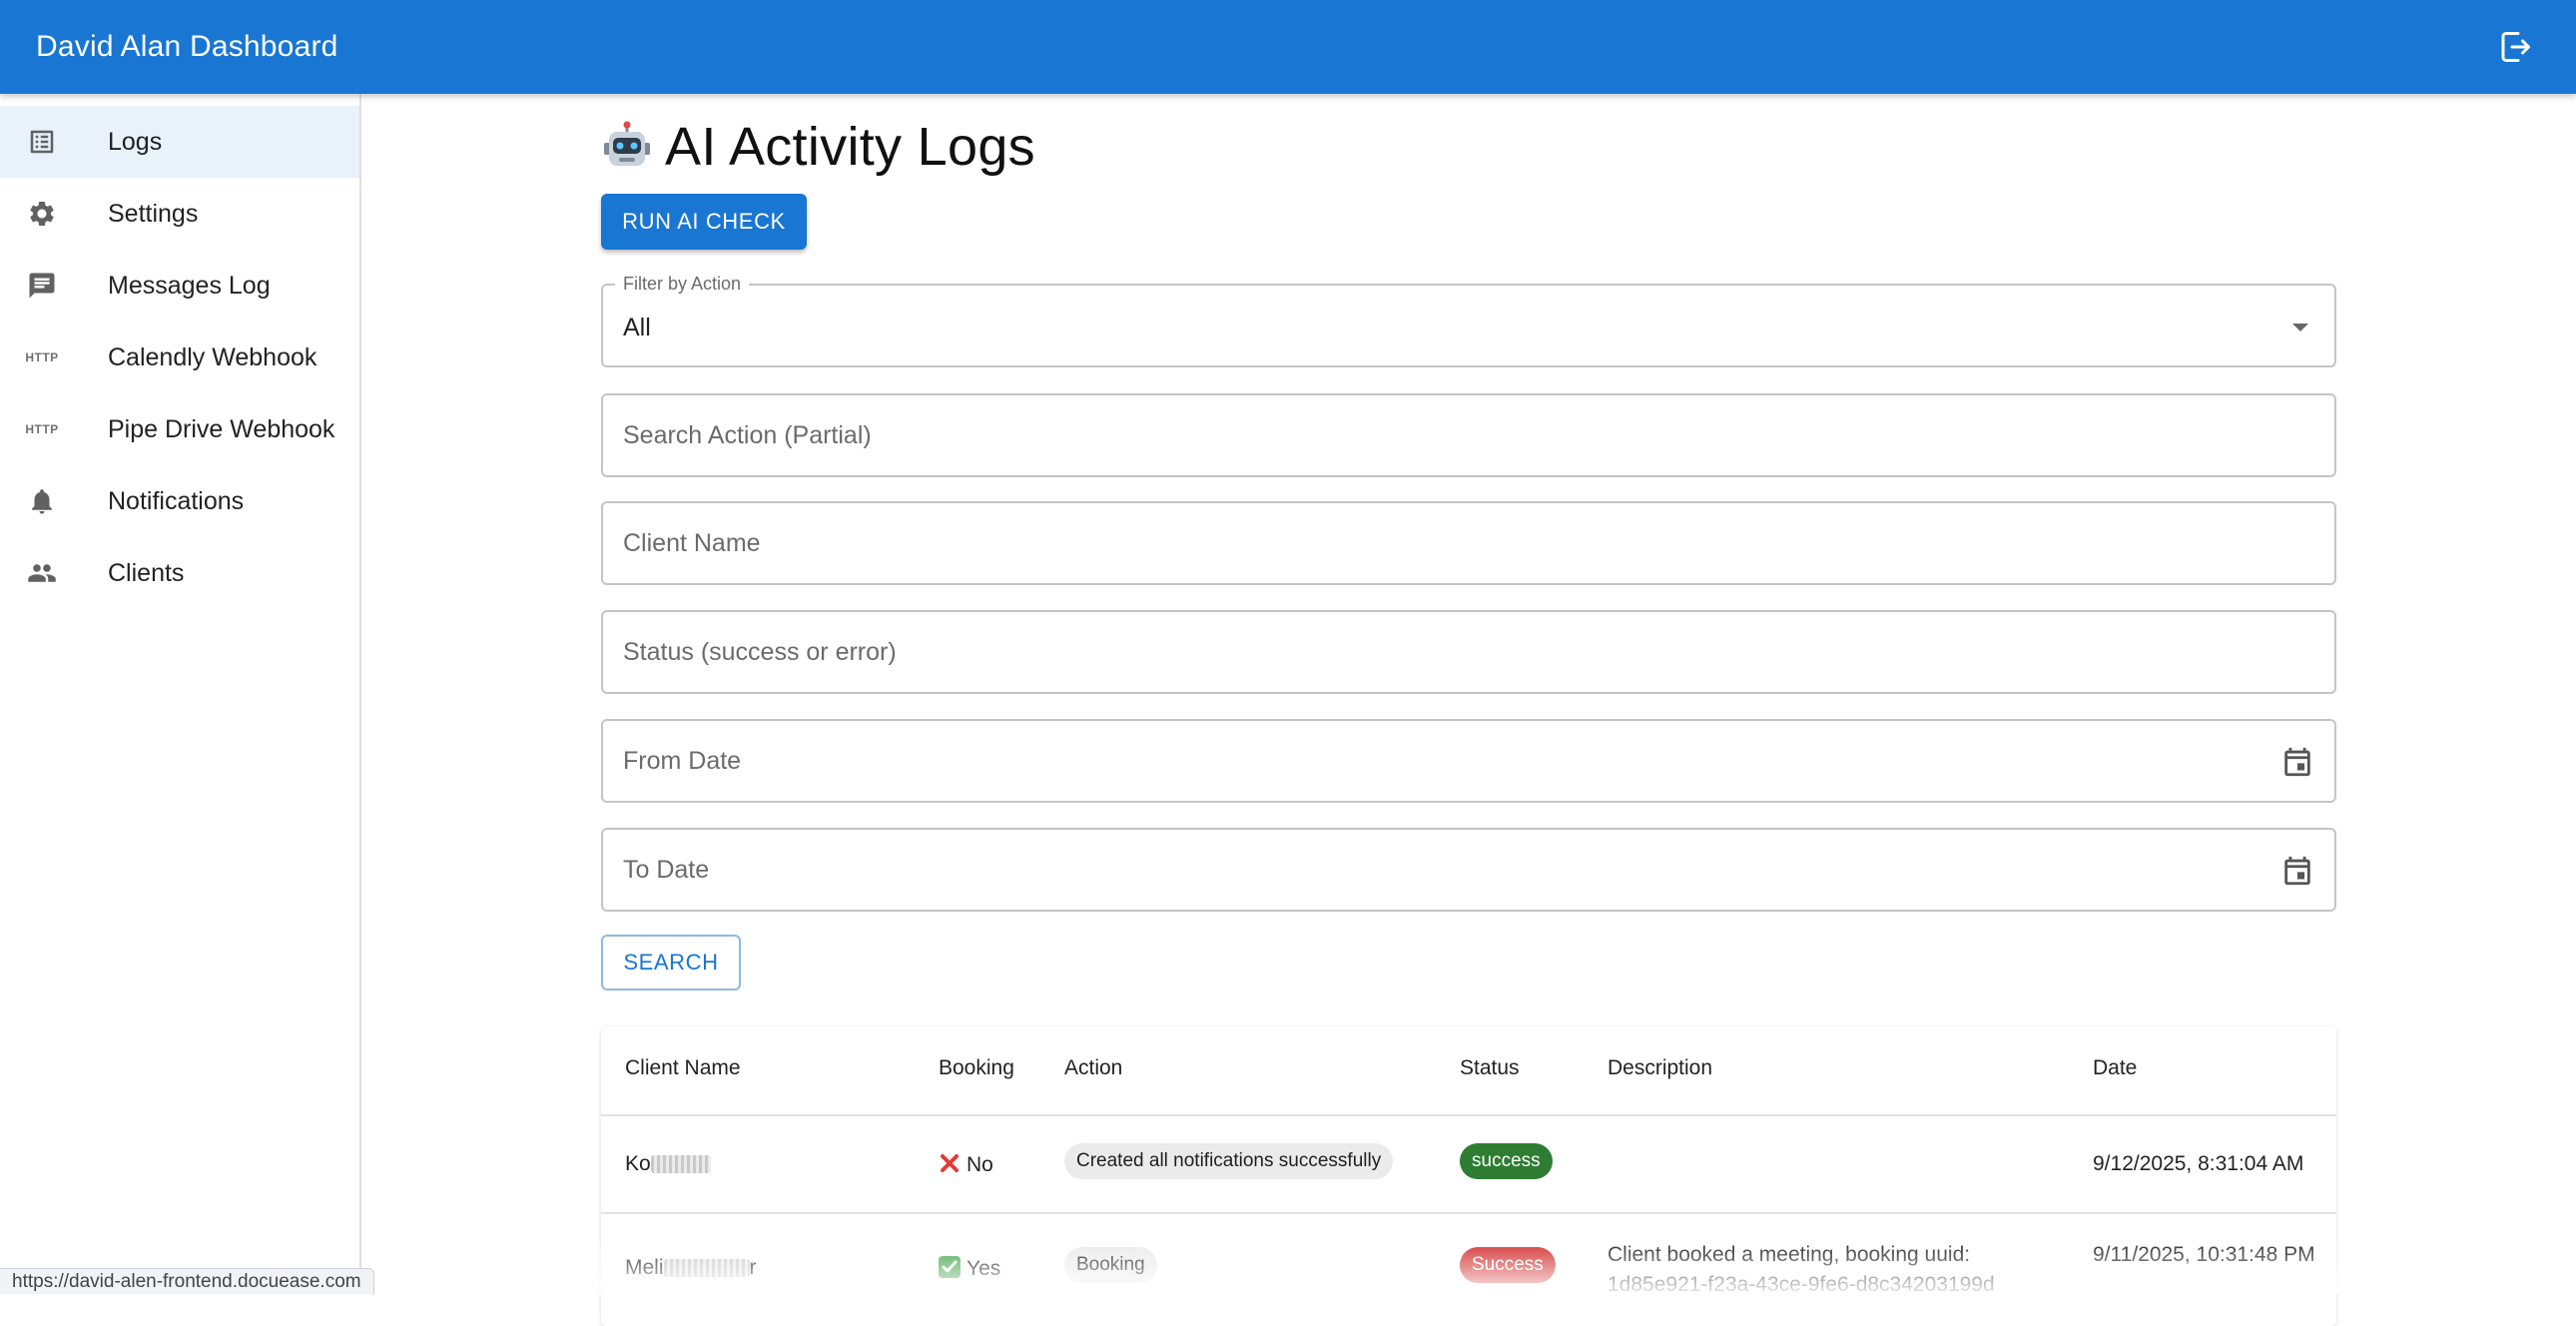 This screenshot has width=2576, height=1326. Describe the element at coordinates (189, 285) in the screenshot. I see `sidebar-item-label: Messages Log` at that location.